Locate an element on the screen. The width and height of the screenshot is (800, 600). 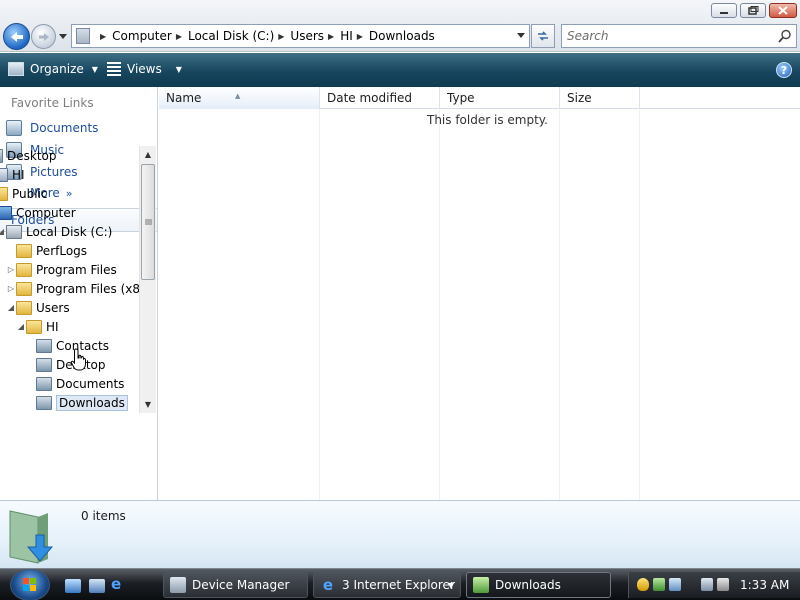
forward-button is located at coordinates (43, 36).